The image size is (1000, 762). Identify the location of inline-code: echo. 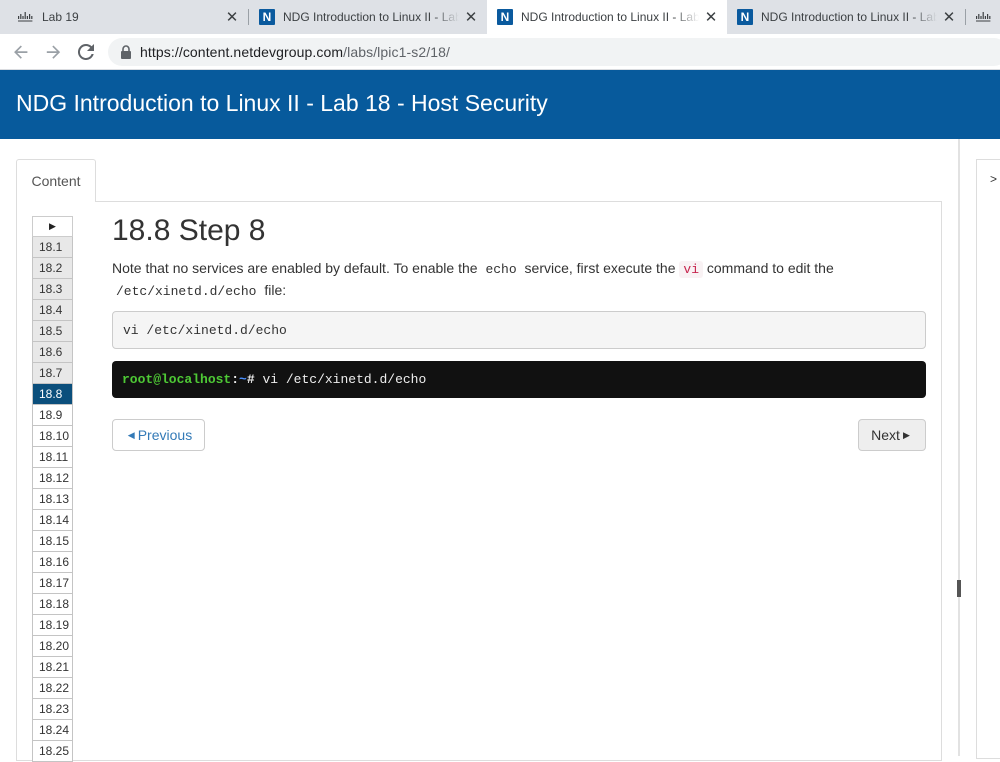
(501, 269).